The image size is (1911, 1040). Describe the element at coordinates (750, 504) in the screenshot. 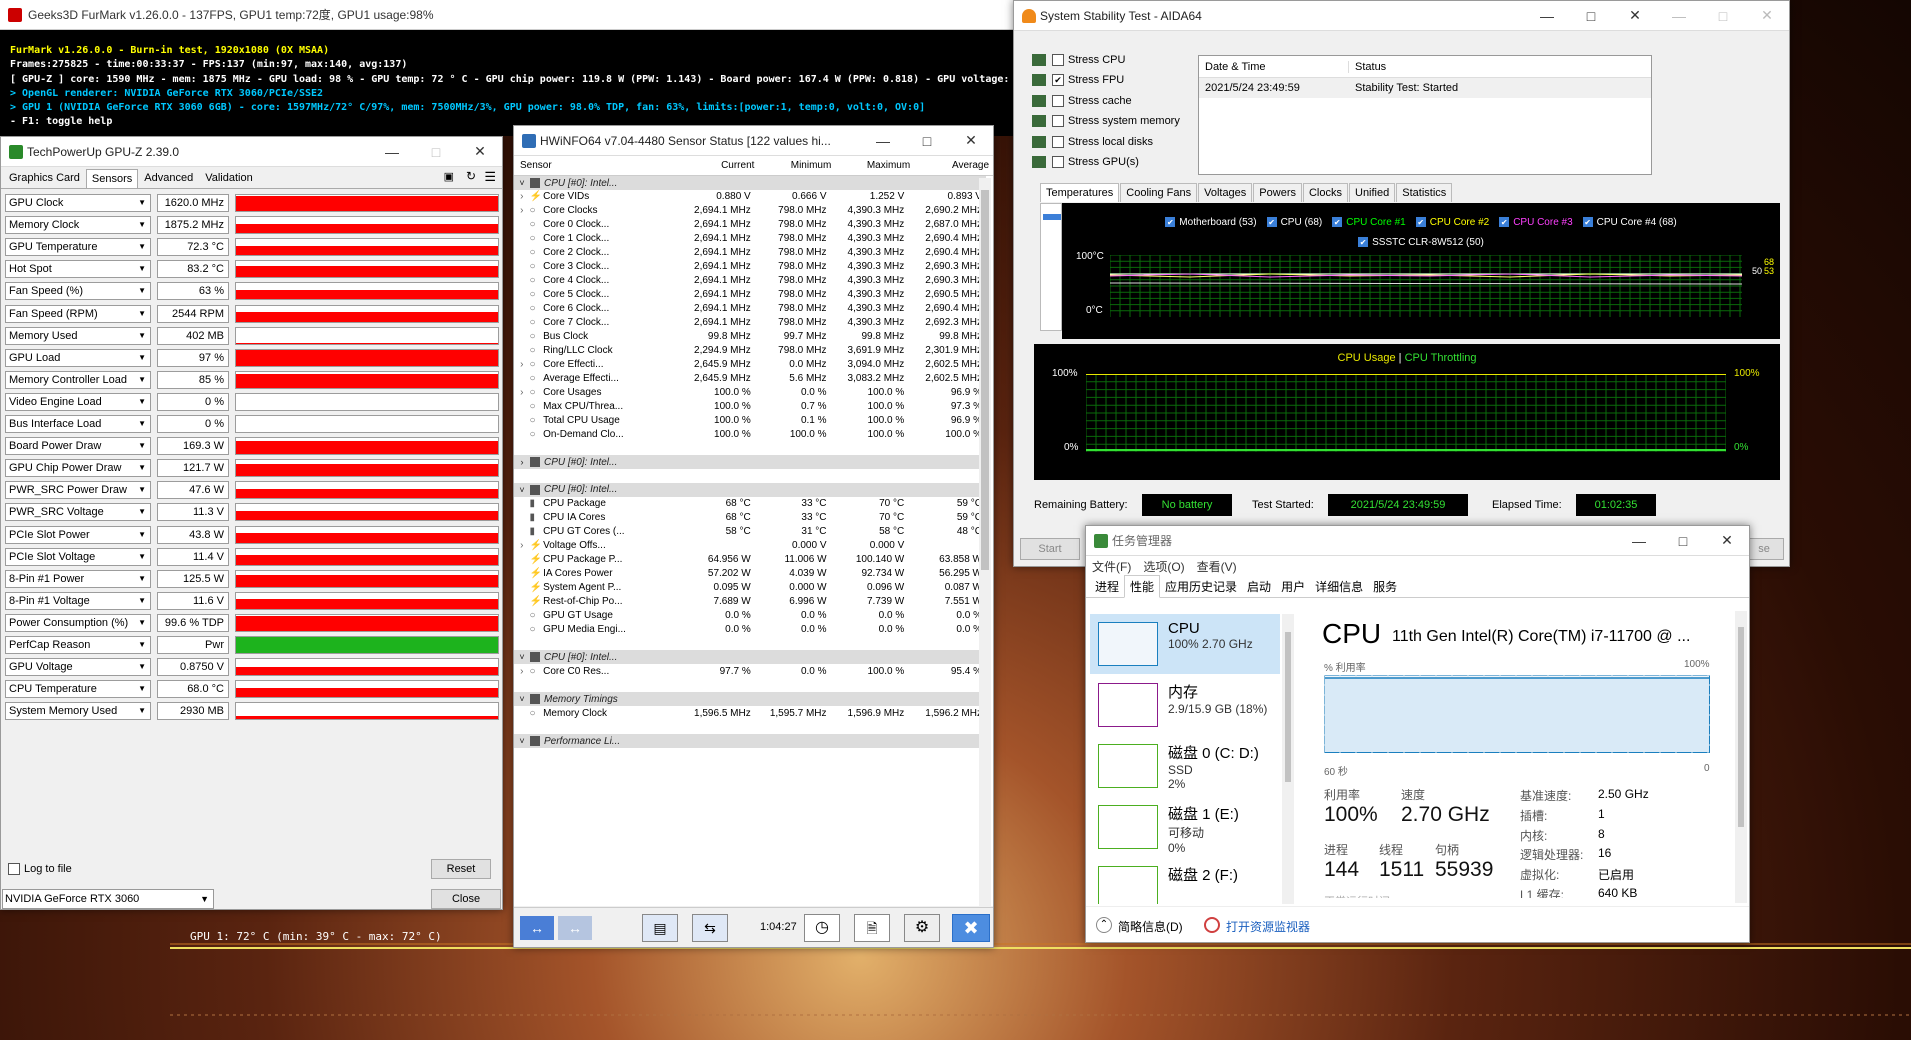

I see `table-row: ▮ CPU Package 68 °C 33 °C 70 °C 59 °C` at that location.